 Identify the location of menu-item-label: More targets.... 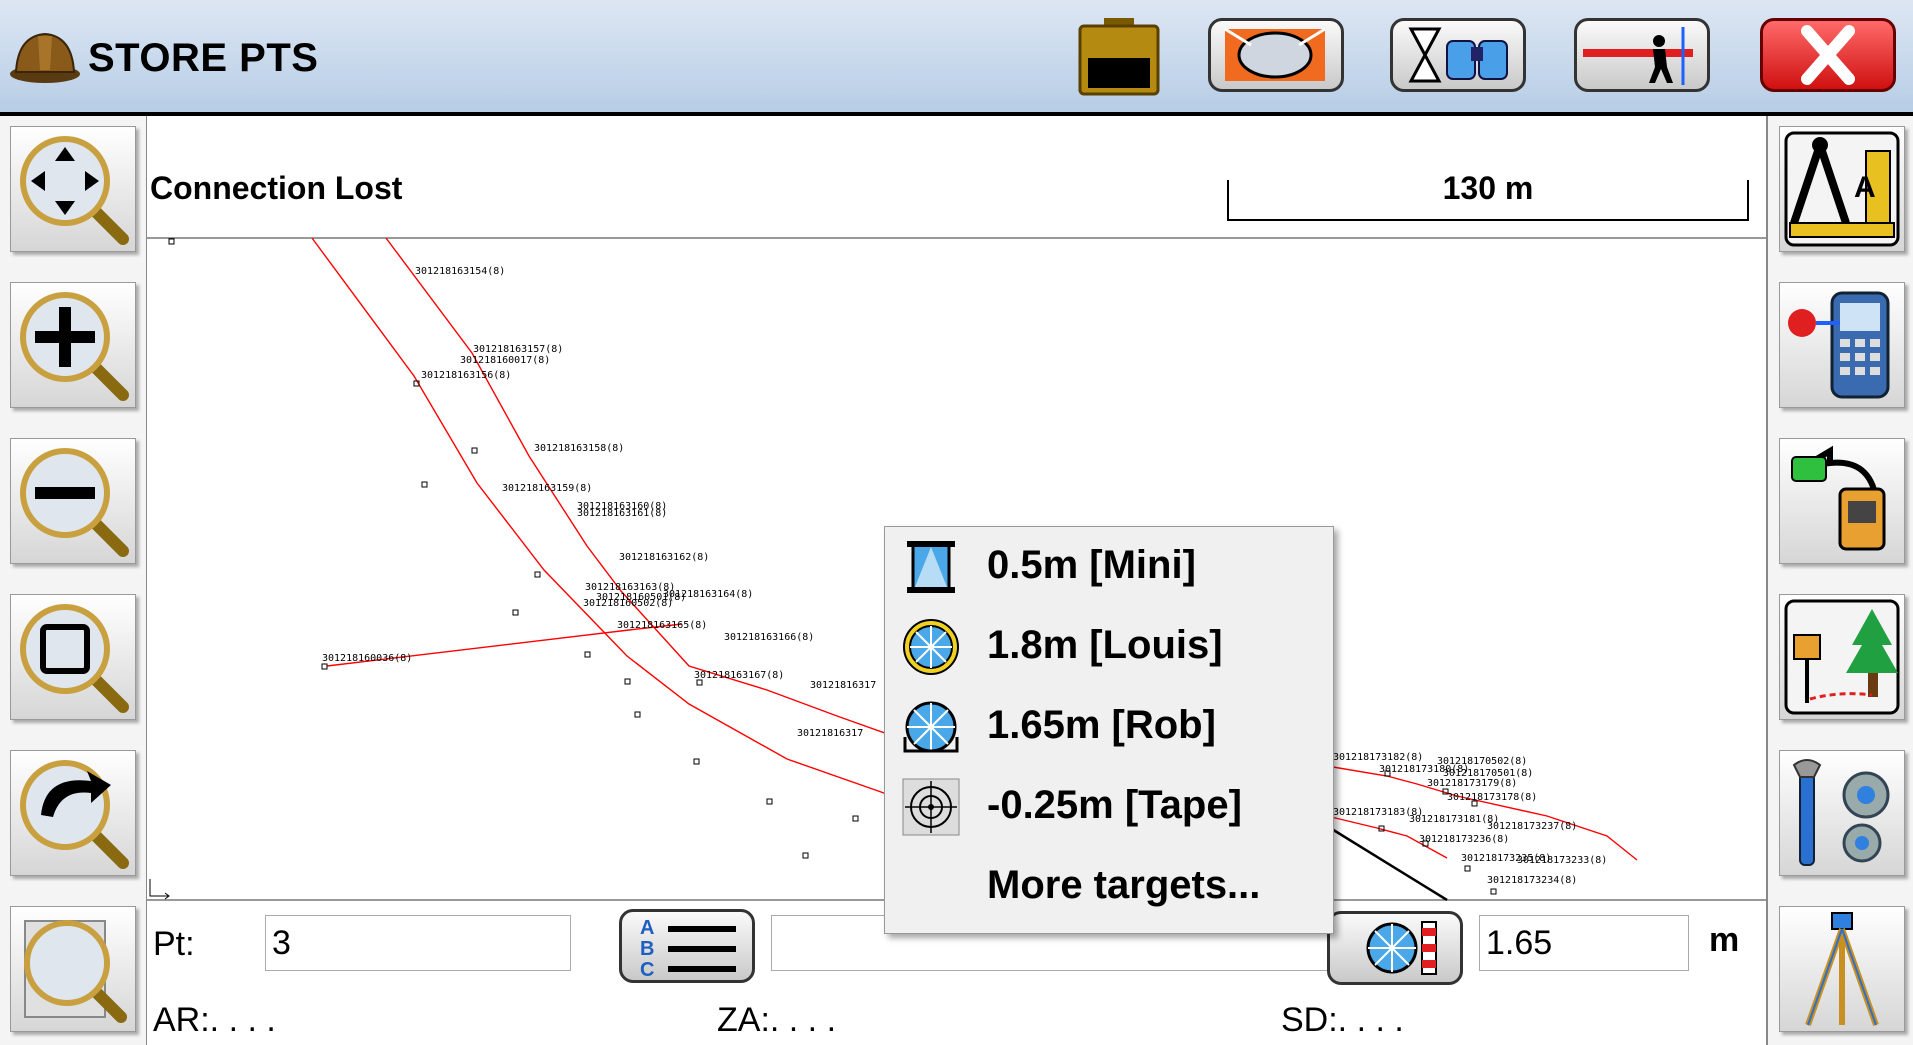
(1124, 885).